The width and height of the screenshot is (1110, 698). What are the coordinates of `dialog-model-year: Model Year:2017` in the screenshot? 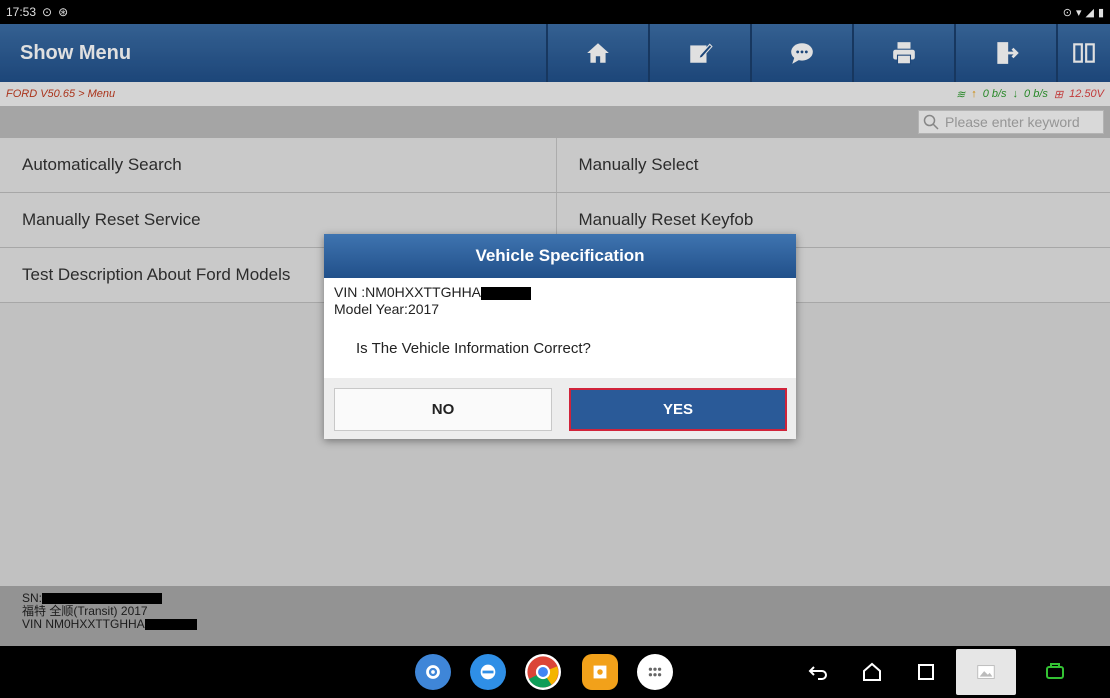 It's located at (387, 309).